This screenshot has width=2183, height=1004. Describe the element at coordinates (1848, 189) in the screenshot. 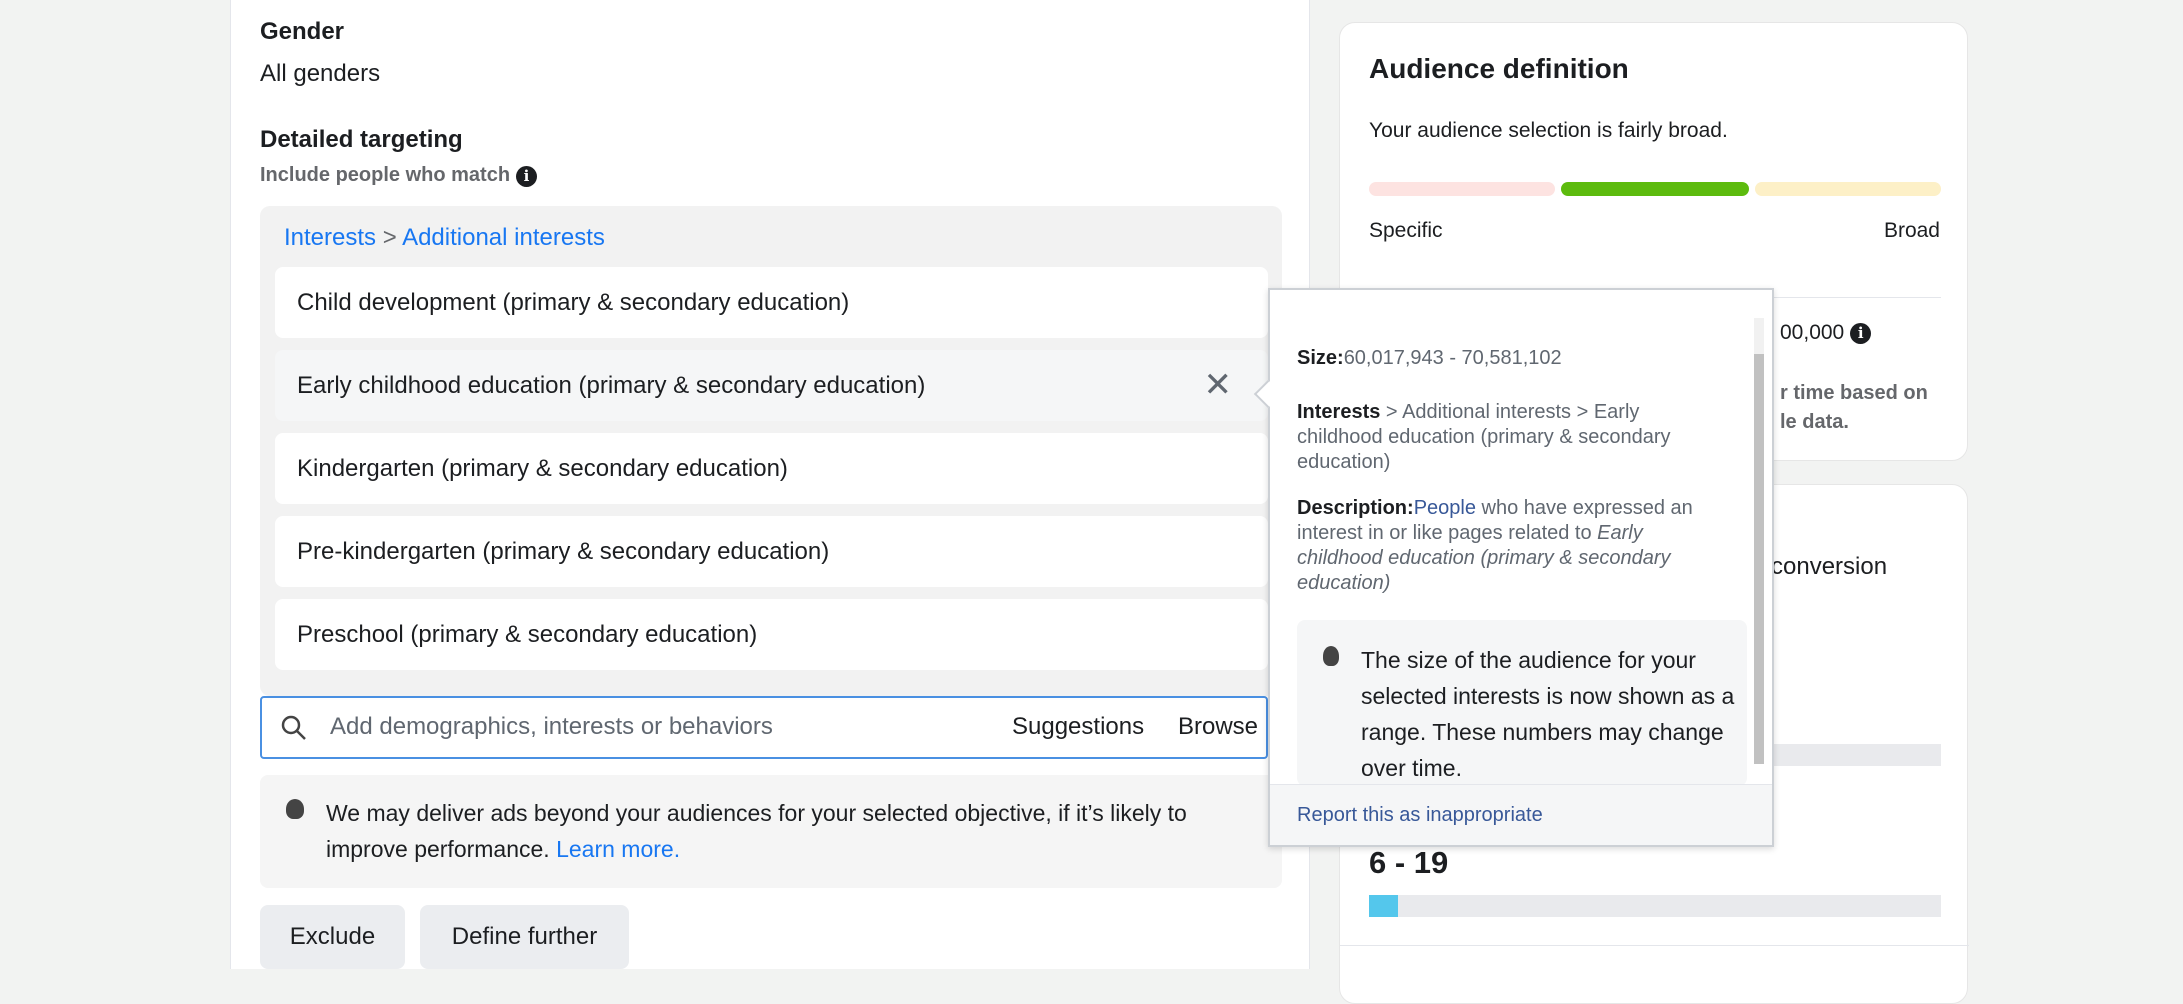

I see `meter-broad` at that location.